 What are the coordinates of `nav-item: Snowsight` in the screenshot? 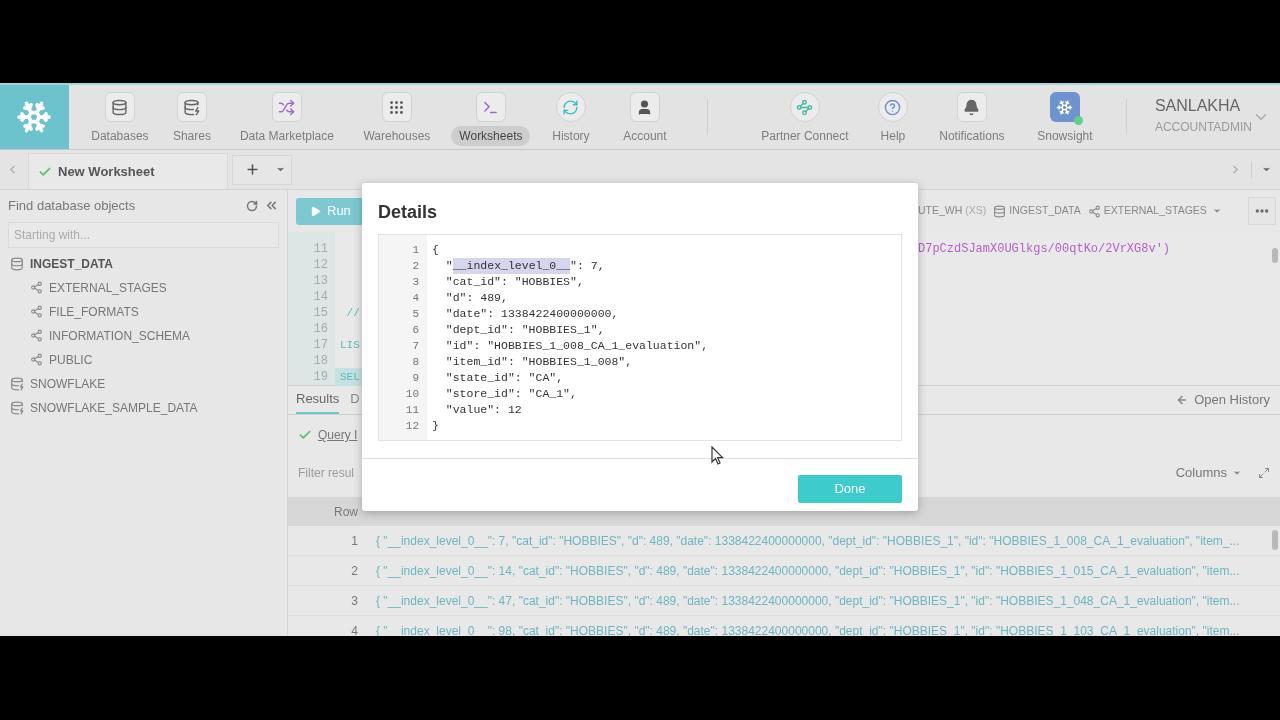 It's located at (1065, 136).